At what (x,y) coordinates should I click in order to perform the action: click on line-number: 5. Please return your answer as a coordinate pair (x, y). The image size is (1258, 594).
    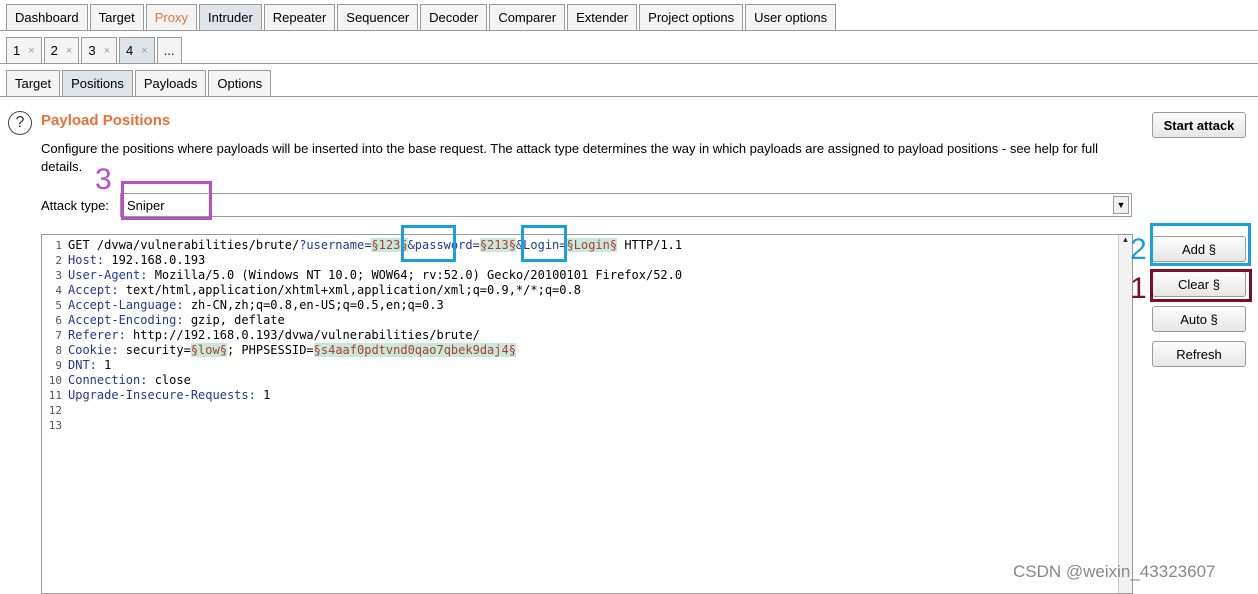
    Looking at the image, I should click on (58, 305).